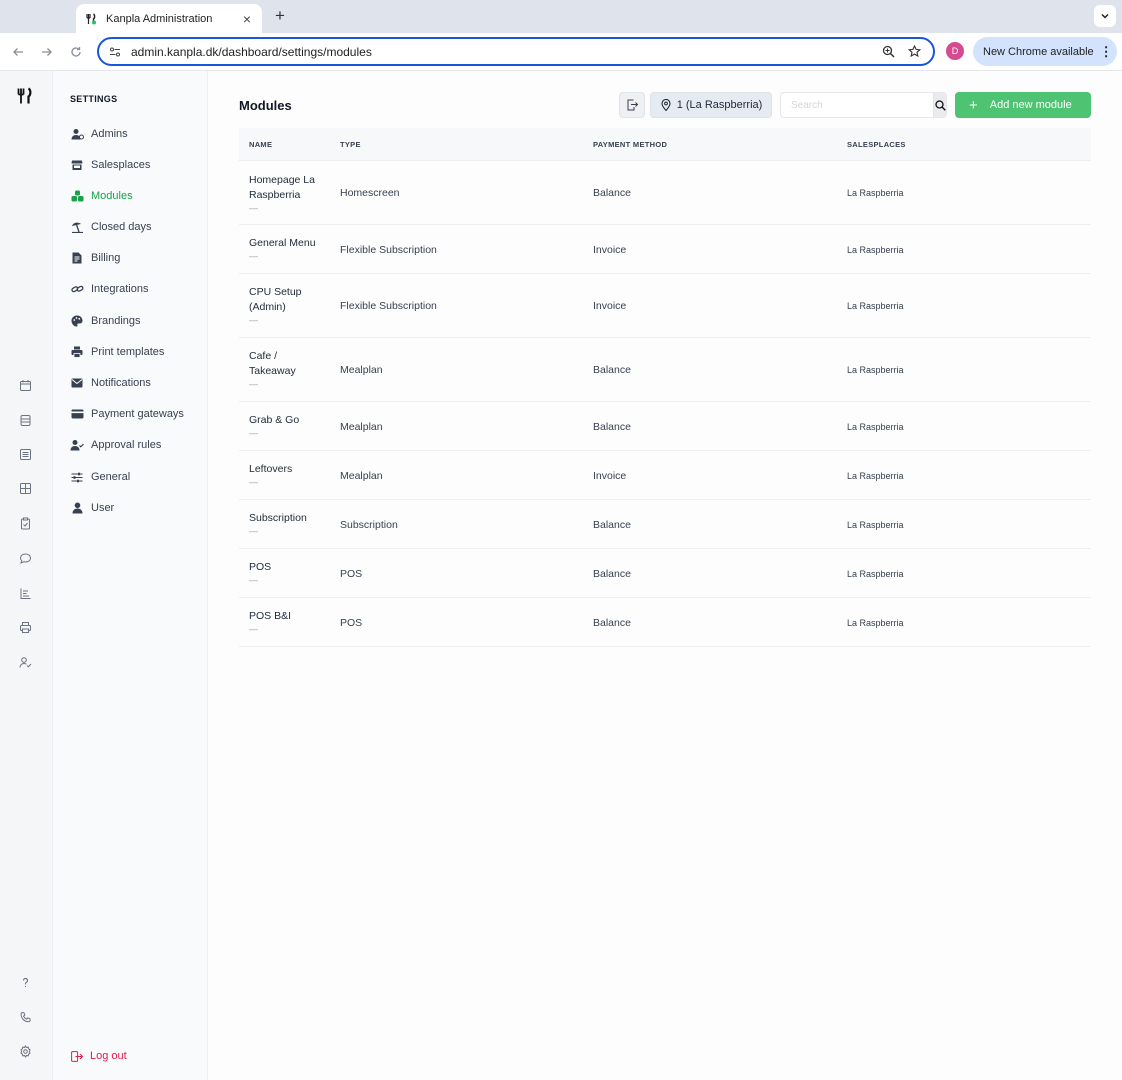 This screenshot has width=1122, height=1080. I want to click on module-name-cell: Subscription —, so click(289, 523).